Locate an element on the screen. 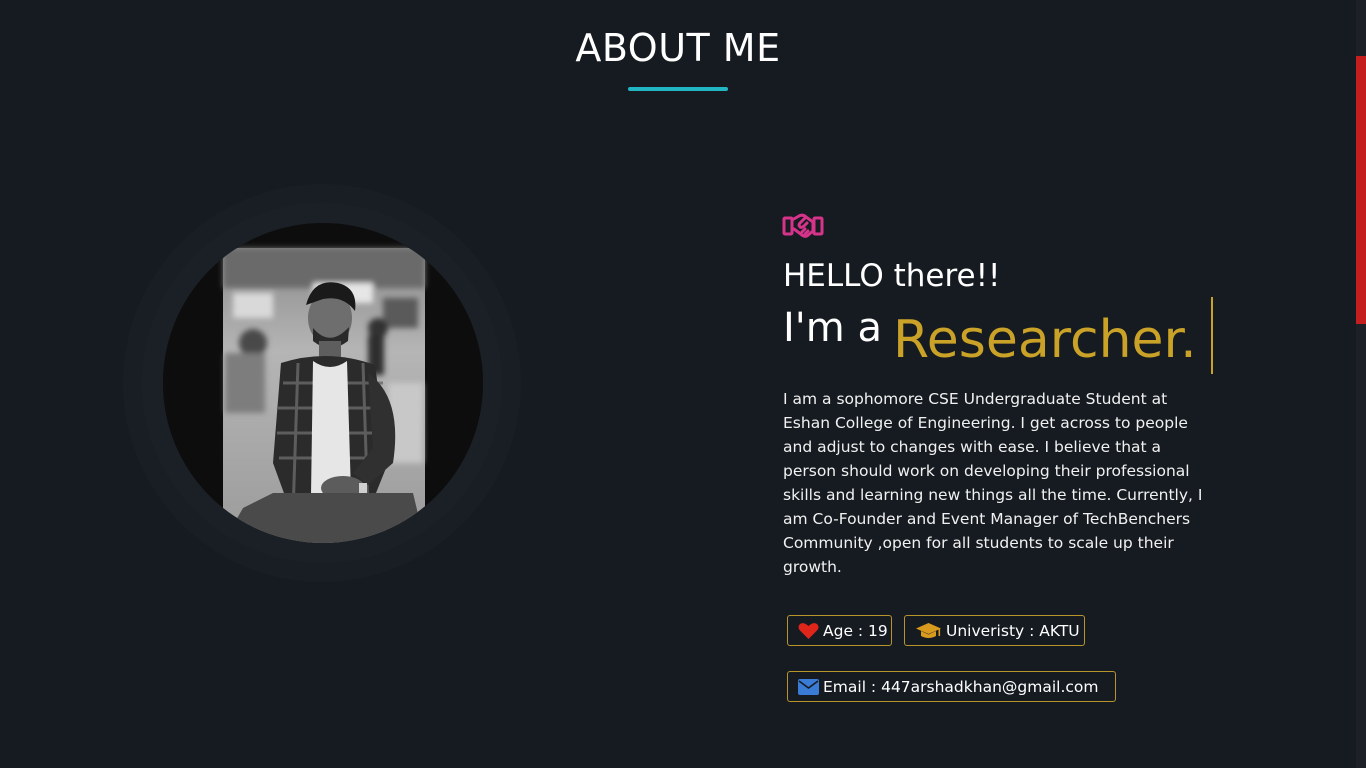  profile-photo-image is located at coordinates (323, 383).